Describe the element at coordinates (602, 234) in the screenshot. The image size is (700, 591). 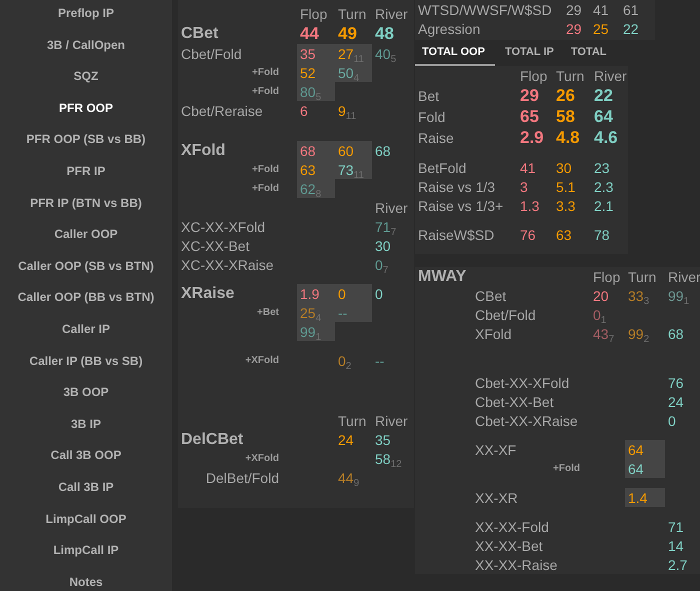
I see `stat-value: 78` at that location.